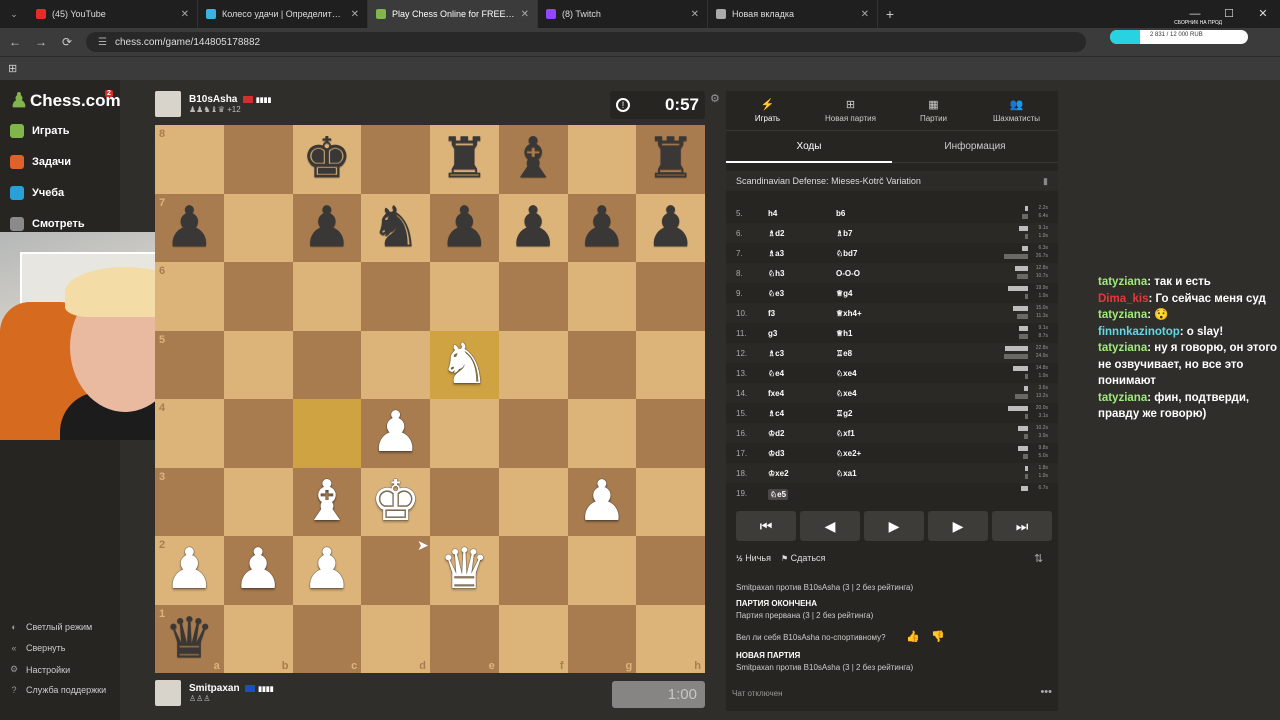 This screenshot has height=720, width=1280. I want to click on chess-piece-icon: ♜, so click(670, 159).